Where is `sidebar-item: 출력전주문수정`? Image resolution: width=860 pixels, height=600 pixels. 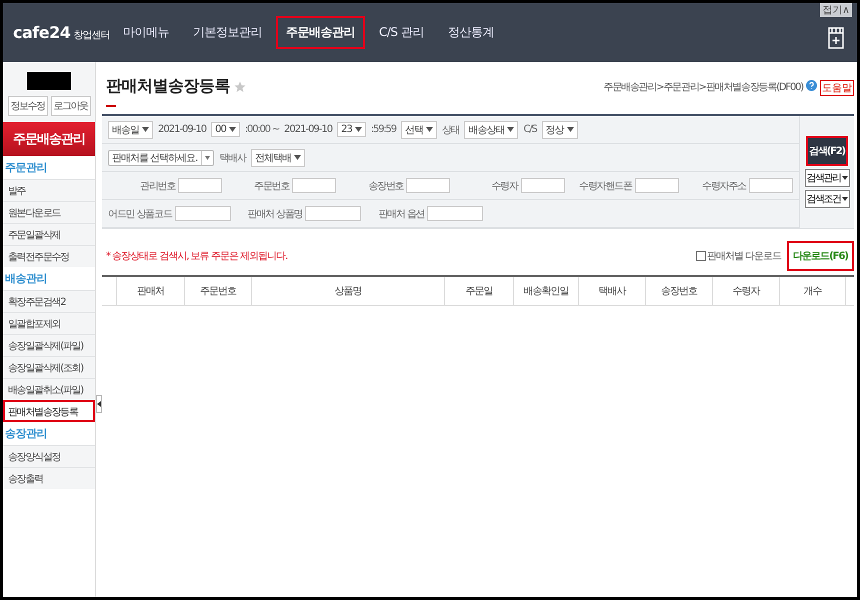 sidebar-item: 출력전주문수정 is located at coordinates (49, 256).